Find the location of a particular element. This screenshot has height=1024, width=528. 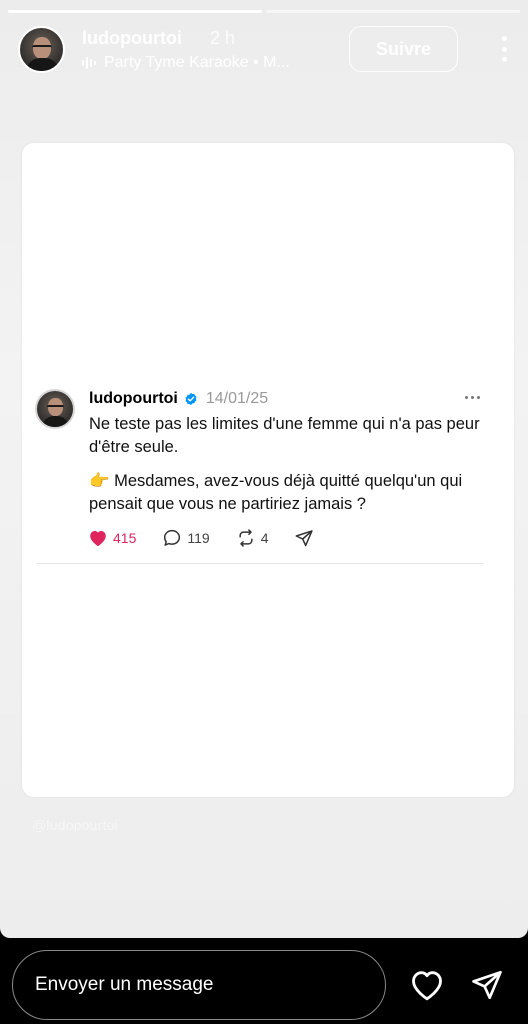

more-options-icon is located at coordinates (504, 49).